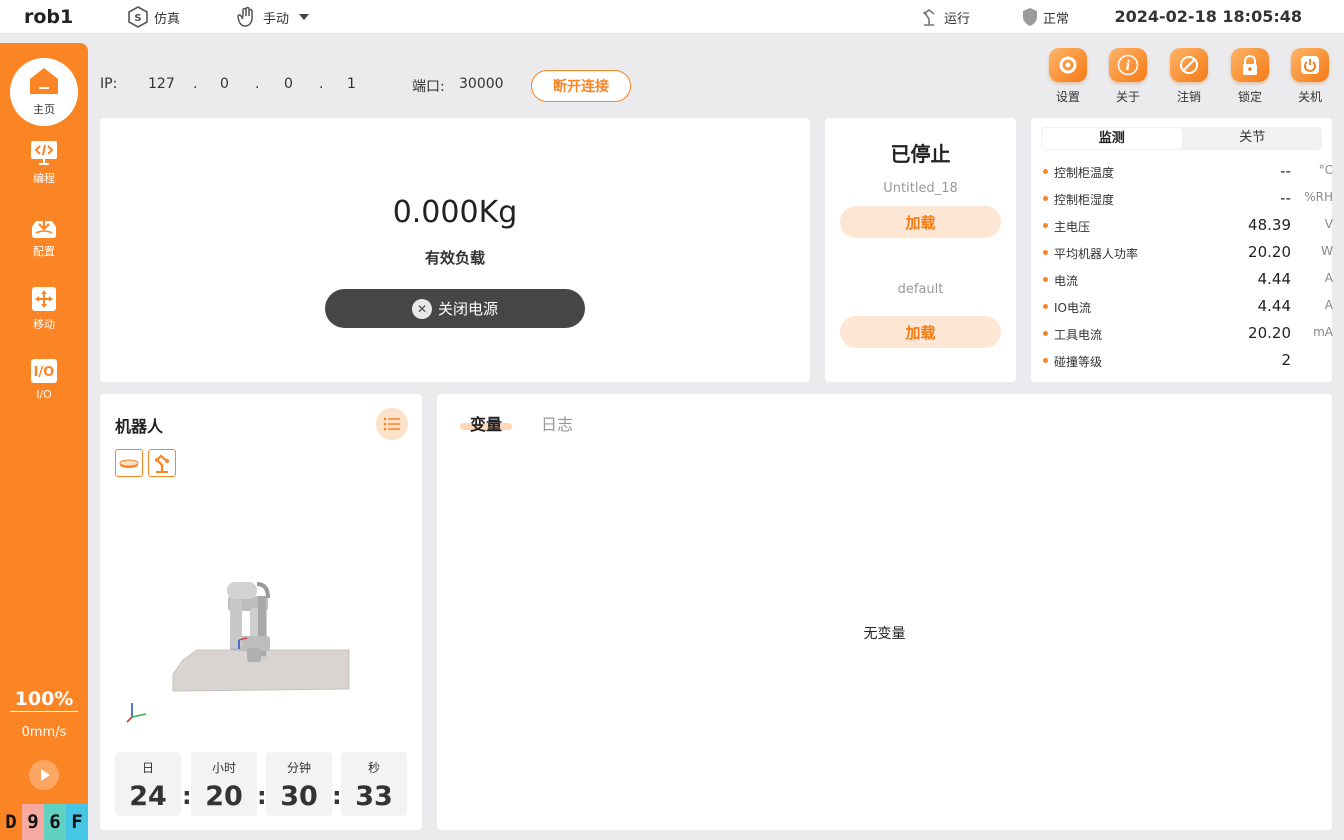 The width and height of the screenshot is (1344, 840). What do you see at coordinates (1310, 76) in the screenshot?
I see `shutdown-button: 关机` at bounding box center [1310, 76].